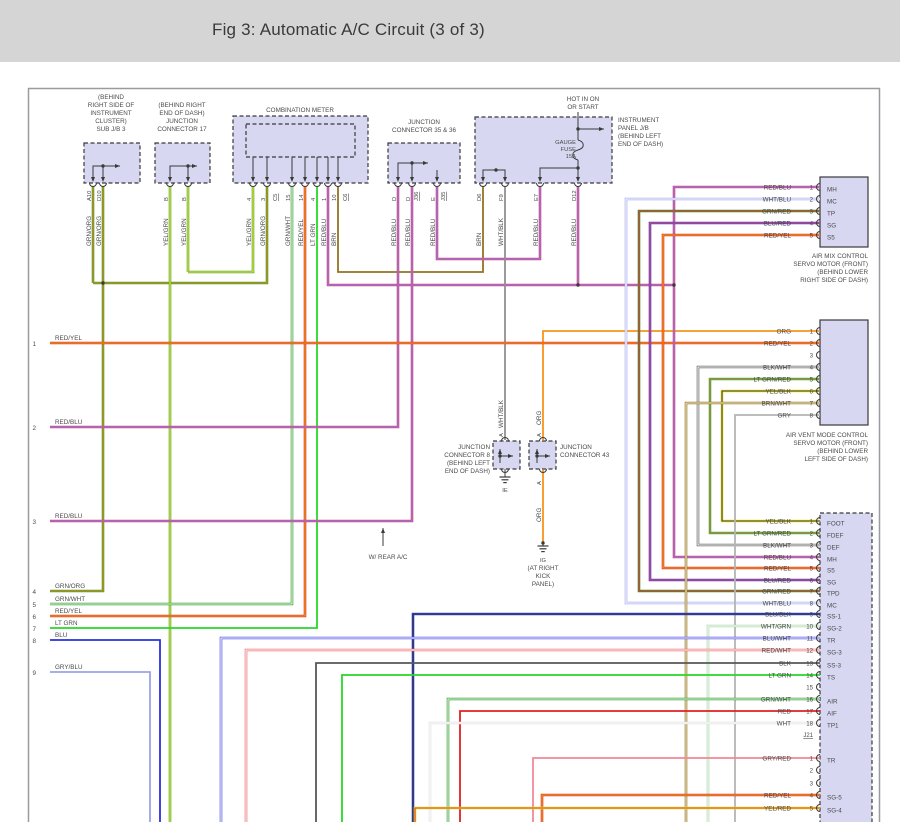 The image size is (900, 822). What do you see at coordinates (772, 533) in the screenshot?
I see `ac-amplifier-wire-label: LT GRN/RED` at bounding box center [772, 533].